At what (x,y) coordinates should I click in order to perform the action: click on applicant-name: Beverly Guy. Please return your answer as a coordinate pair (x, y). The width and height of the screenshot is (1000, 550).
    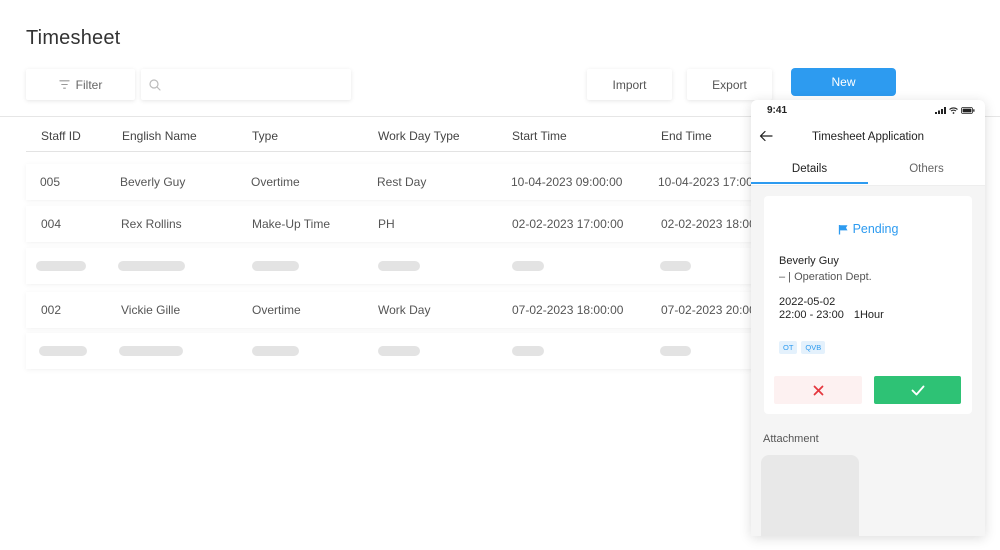
    Looking at the image, I should click on (809, 261).